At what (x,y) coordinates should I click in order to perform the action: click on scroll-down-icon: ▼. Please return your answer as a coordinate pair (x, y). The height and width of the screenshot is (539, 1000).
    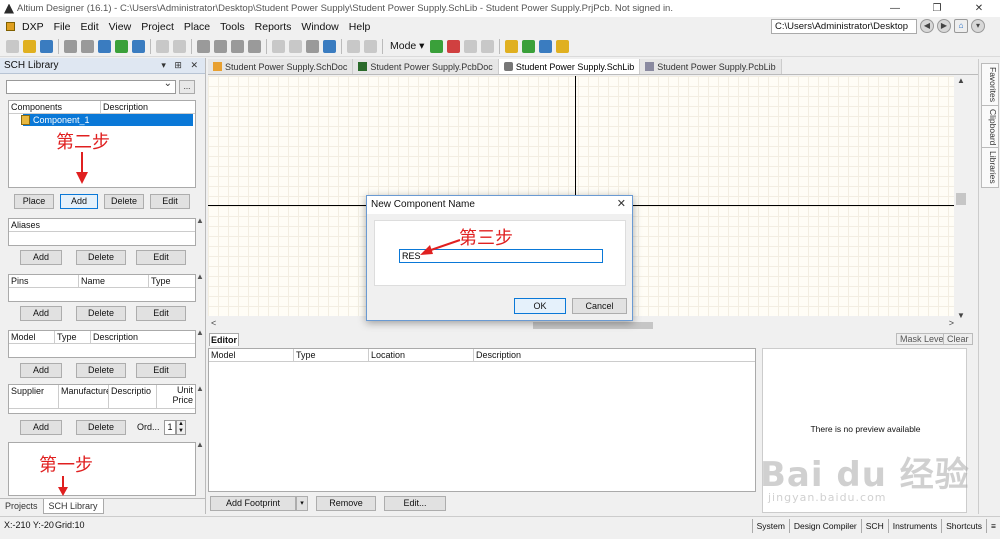
    Looking at the image, I should click on (961, 315).